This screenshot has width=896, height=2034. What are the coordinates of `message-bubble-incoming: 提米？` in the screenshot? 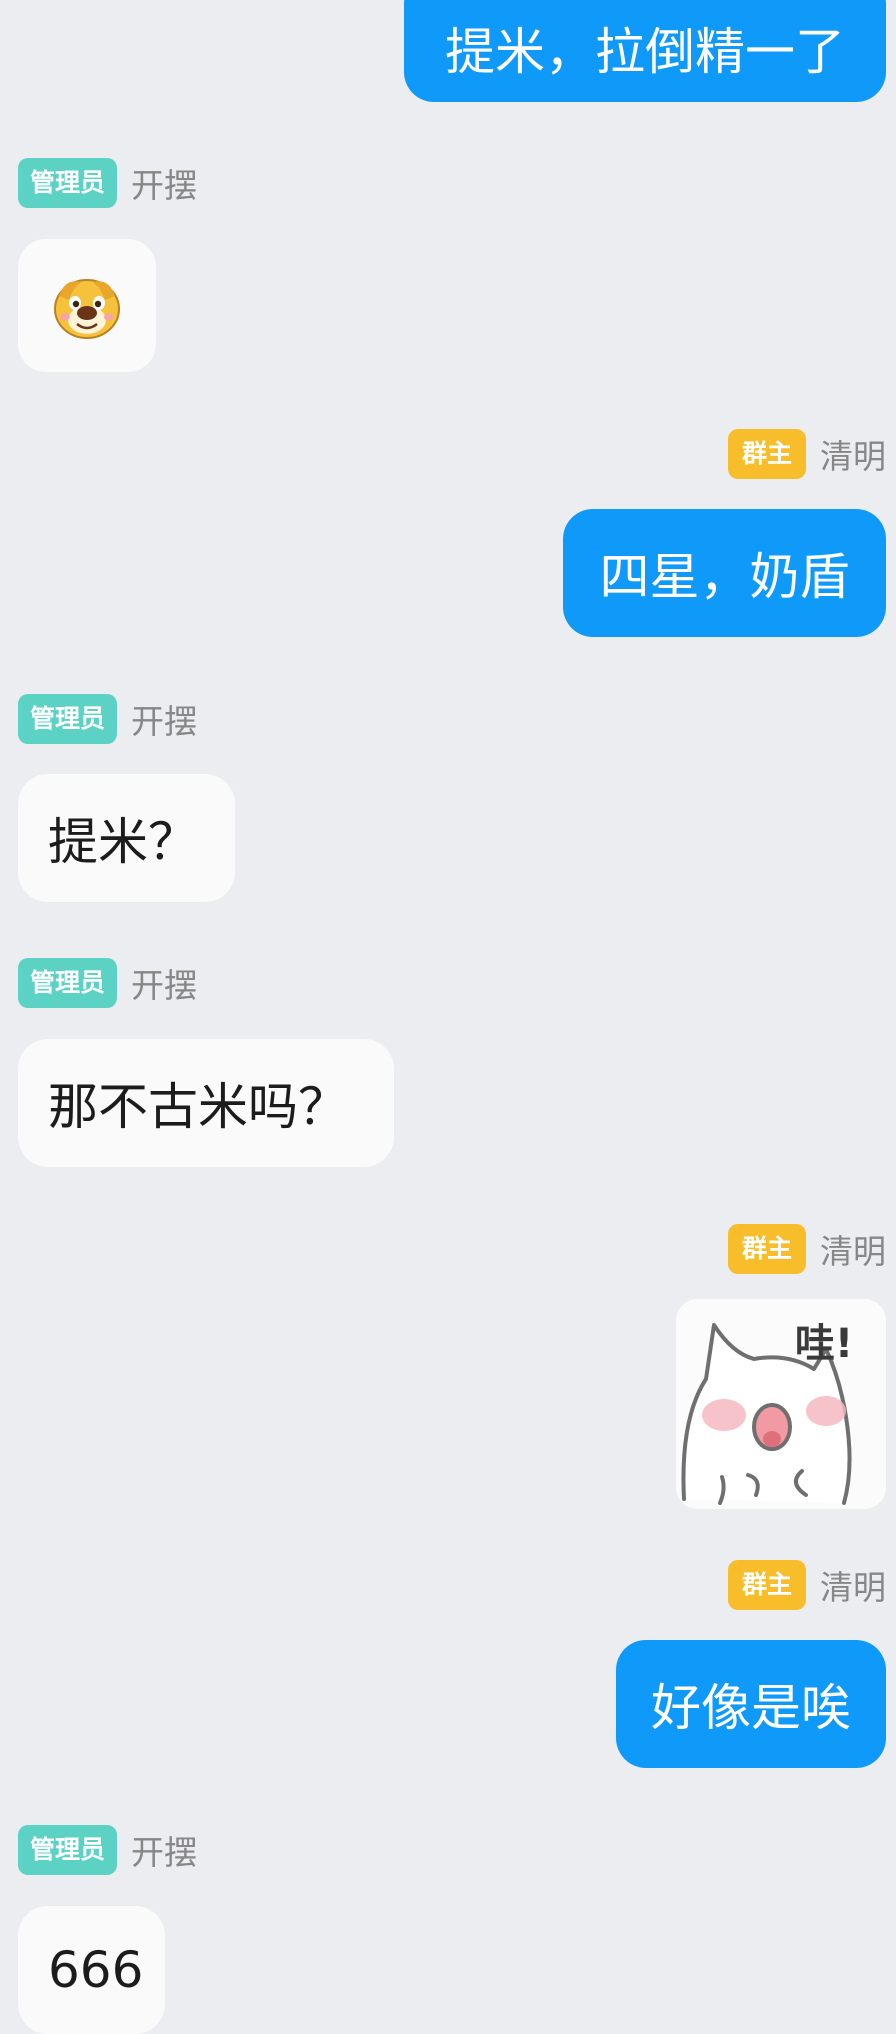 It's located at (126, 838).